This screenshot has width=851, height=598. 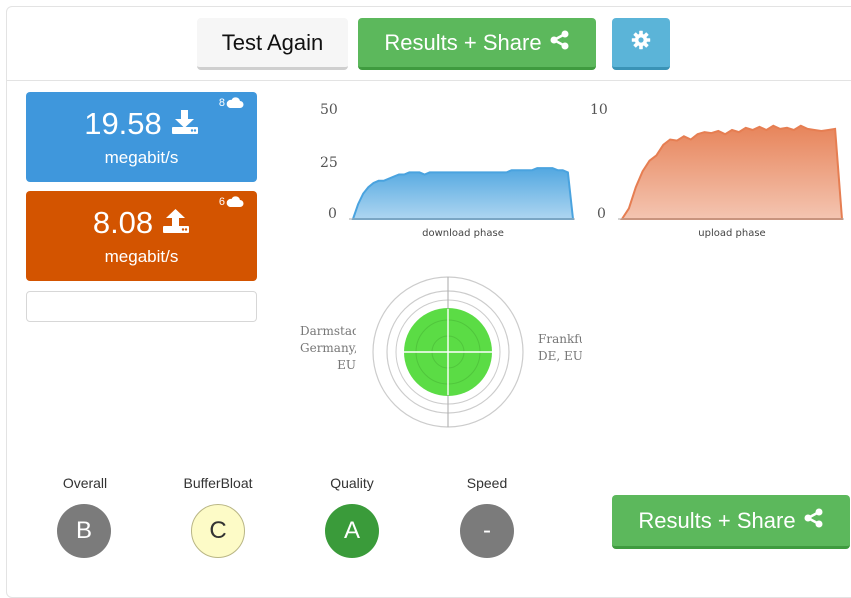 I want to click on quality-grade-badge: A, so click(x=352, y=531).